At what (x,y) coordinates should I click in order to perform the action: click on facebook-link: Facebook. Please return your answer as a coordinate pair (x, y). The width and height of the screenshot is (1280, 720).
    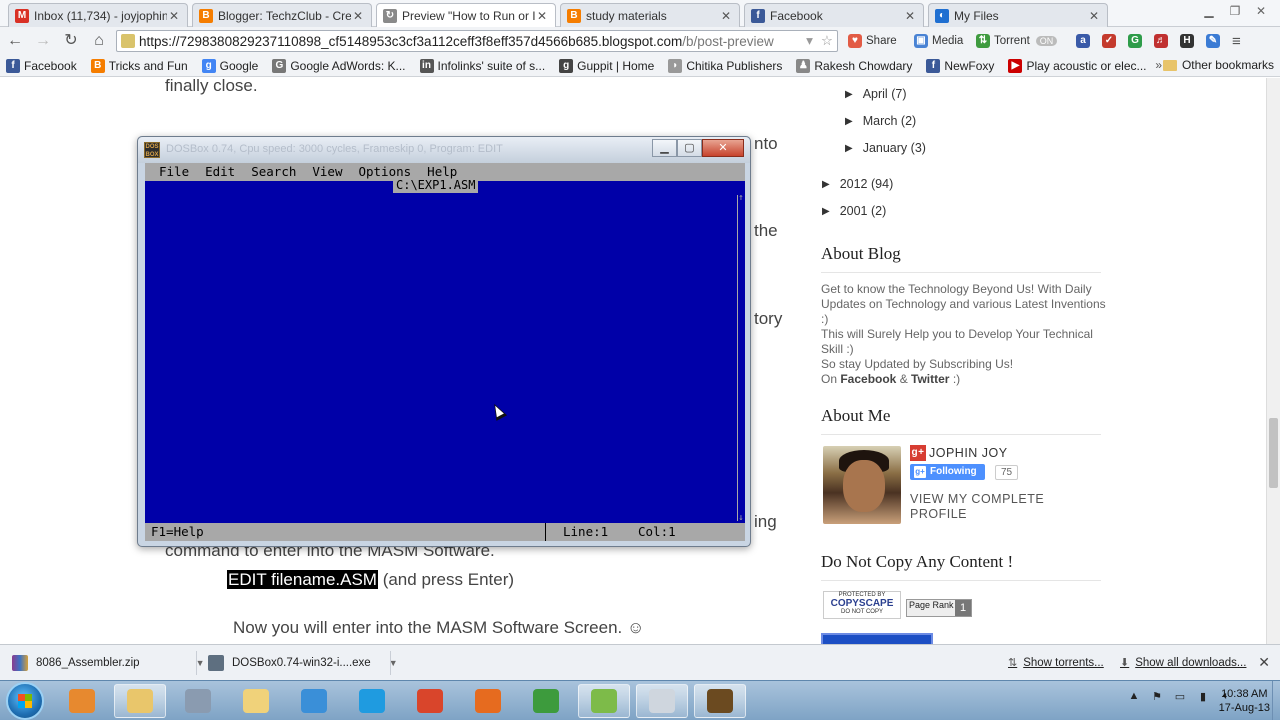
    Looking at the image, I should click on (868, 379).